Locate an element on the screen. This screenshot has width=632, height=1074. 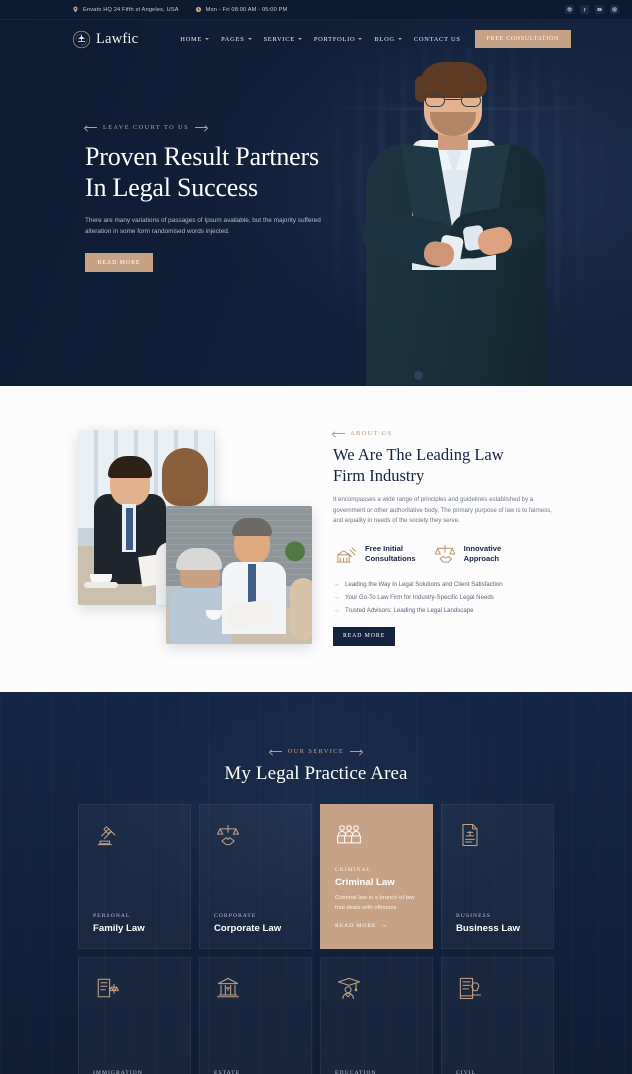
nav-label: SERVICE is located at coordinates (279, 39).